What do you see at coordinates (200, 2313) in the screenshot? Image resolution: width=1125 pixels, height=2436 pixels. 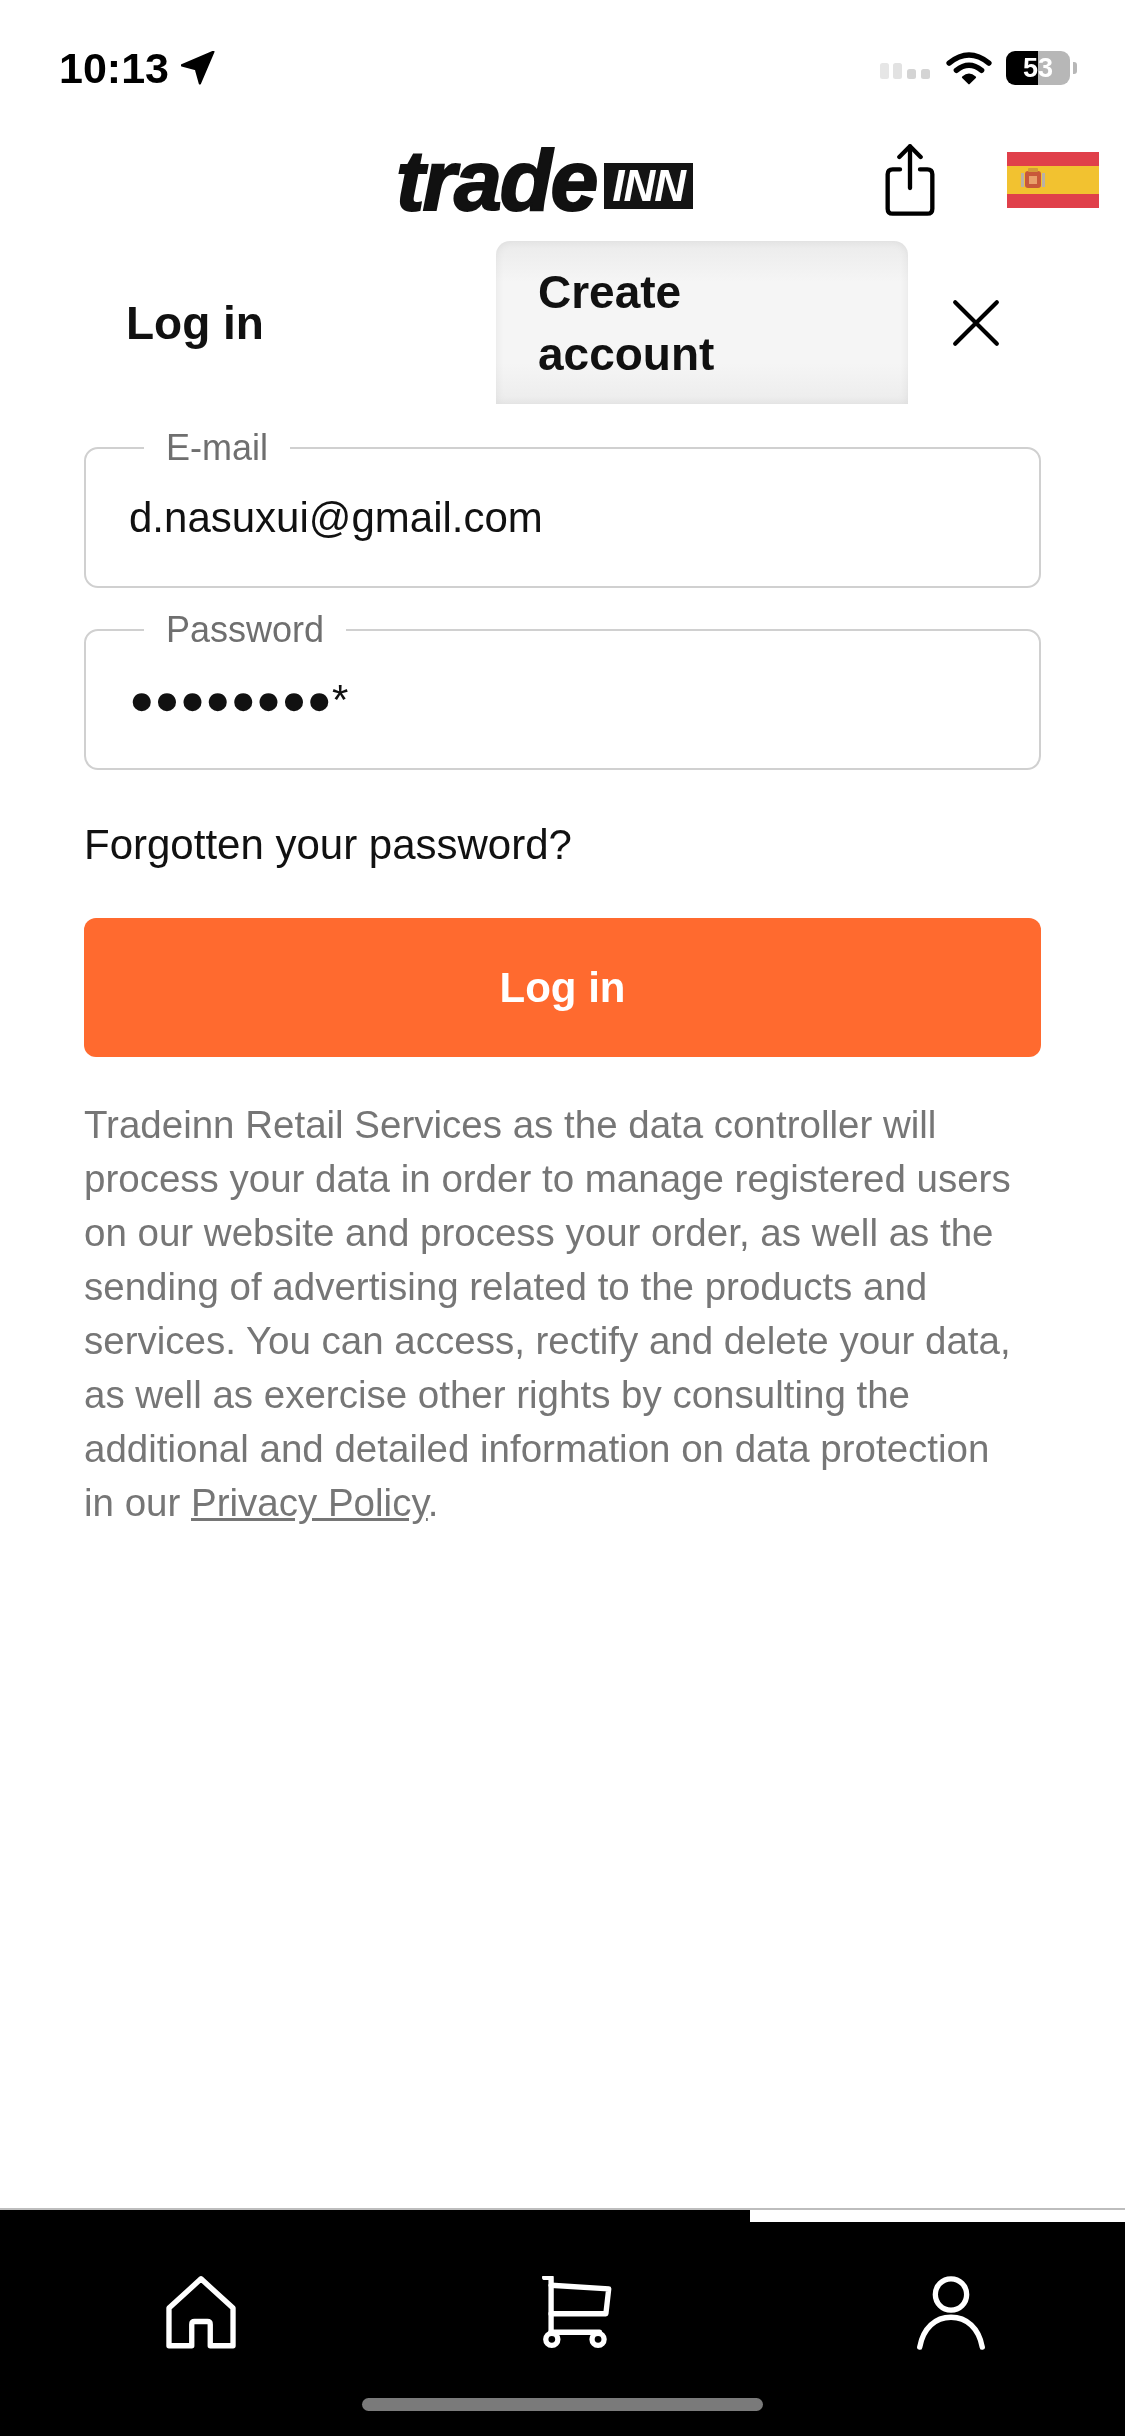 I see `home-icon` at bounding box center [200, 2313].